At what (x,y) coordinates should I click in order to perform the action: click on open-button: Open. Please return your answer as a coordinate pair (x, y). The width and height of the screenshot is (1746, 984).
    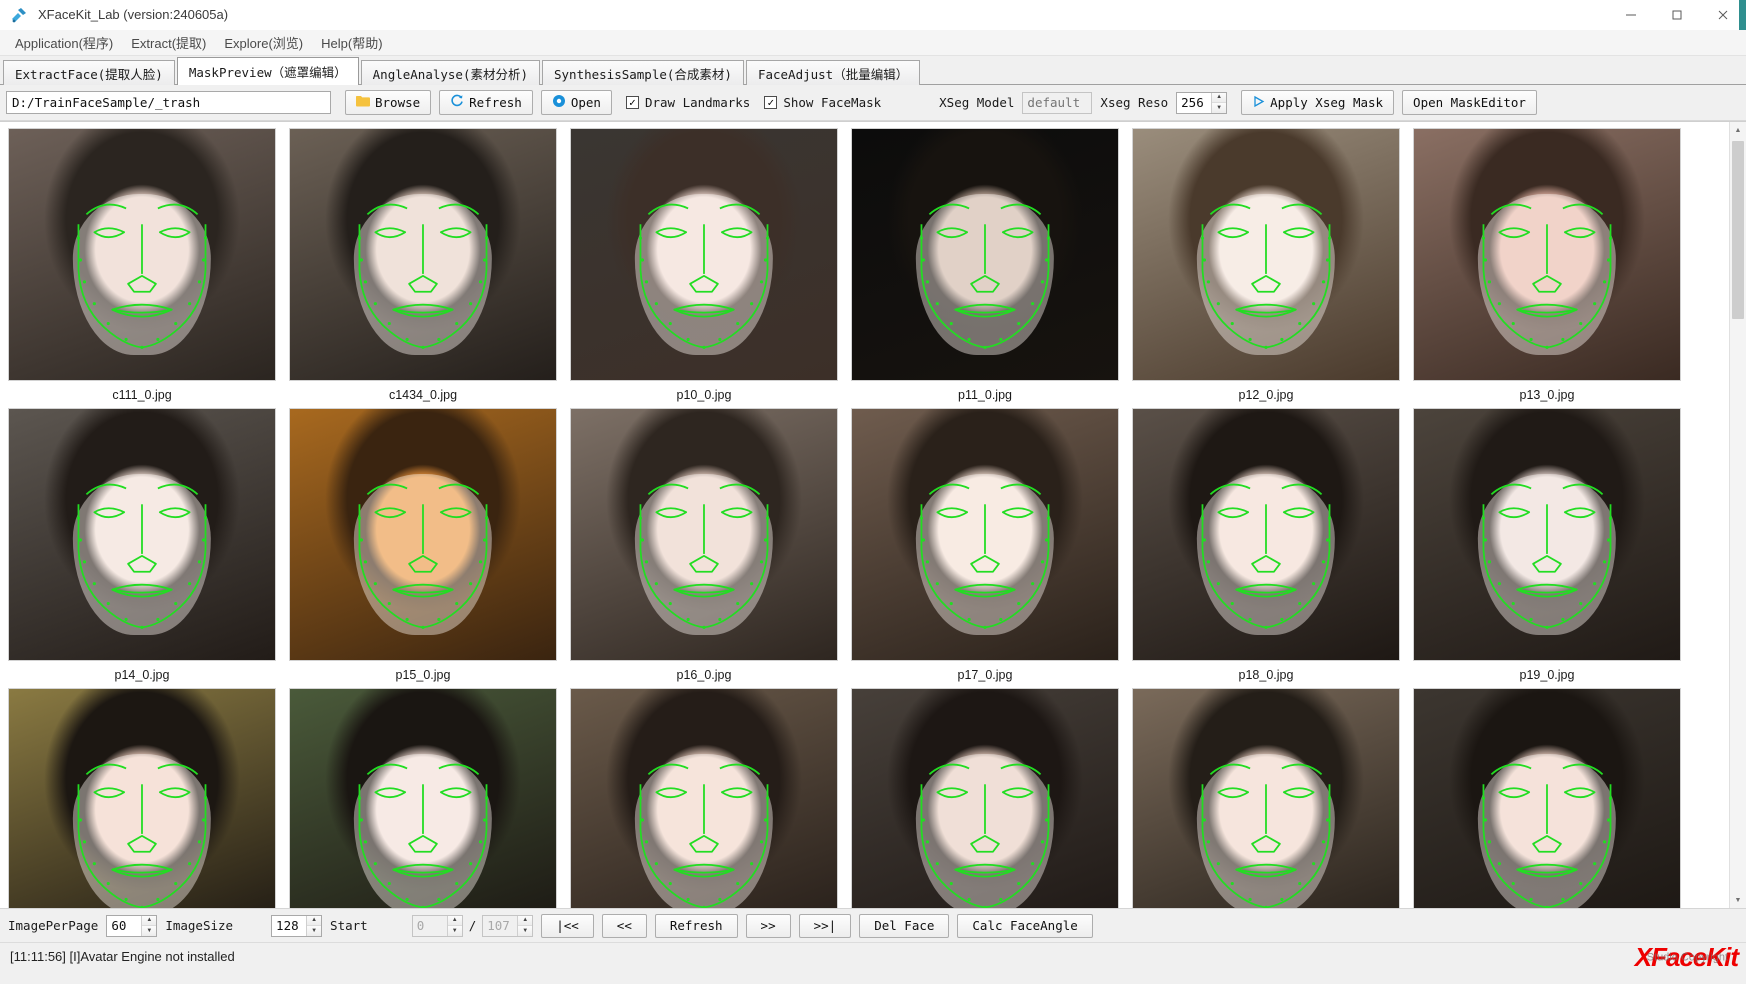
    Looking at the image, I should click on (576, 102).